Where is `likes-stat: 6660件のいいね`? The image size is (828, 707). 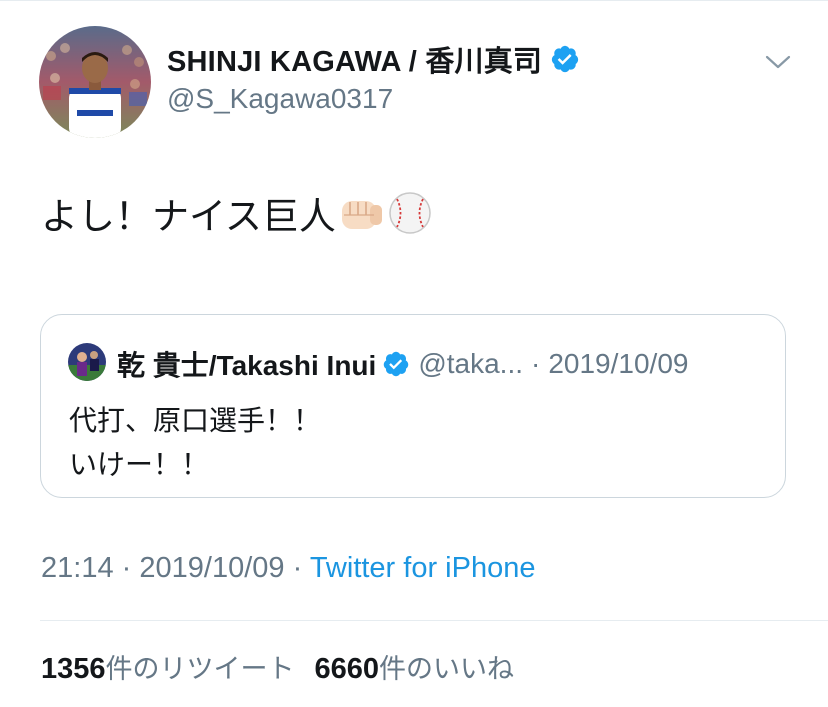 likes-stat: 6660件のいいね is located at coordinates (415, 669).